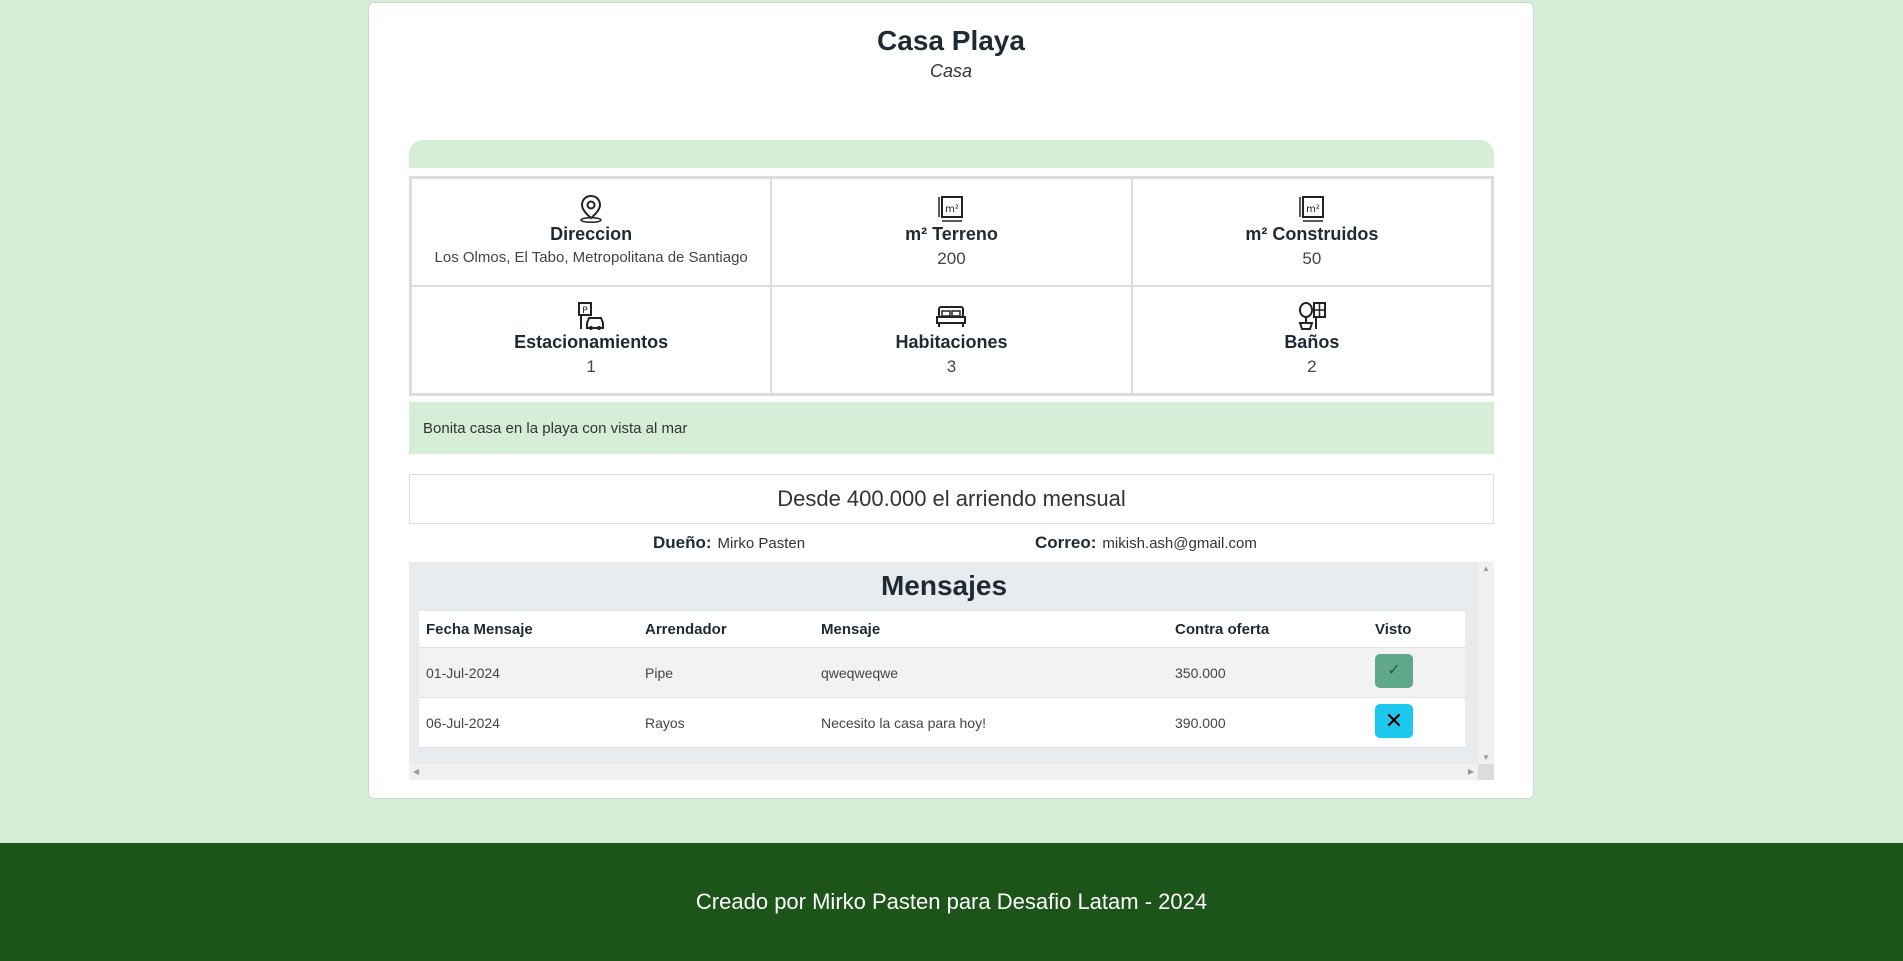 This screenshot has height=961, width=1903. Describe the element at coordinates (991, 672) in the screenshot. I see `message-text: qweqweqwe` at that location.